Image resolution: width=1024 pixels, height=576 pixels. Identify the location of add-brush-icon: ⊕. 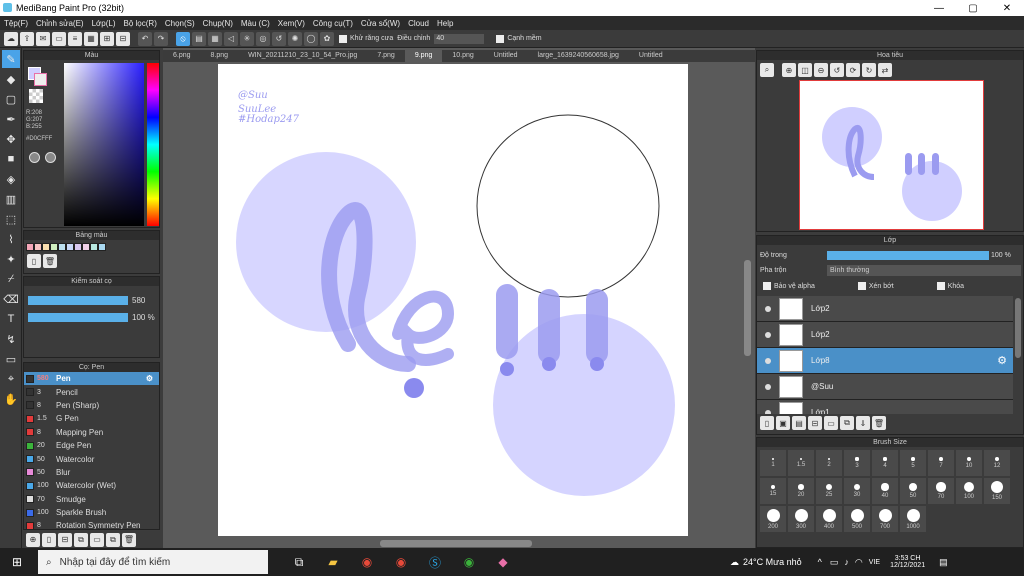
(33, 539).